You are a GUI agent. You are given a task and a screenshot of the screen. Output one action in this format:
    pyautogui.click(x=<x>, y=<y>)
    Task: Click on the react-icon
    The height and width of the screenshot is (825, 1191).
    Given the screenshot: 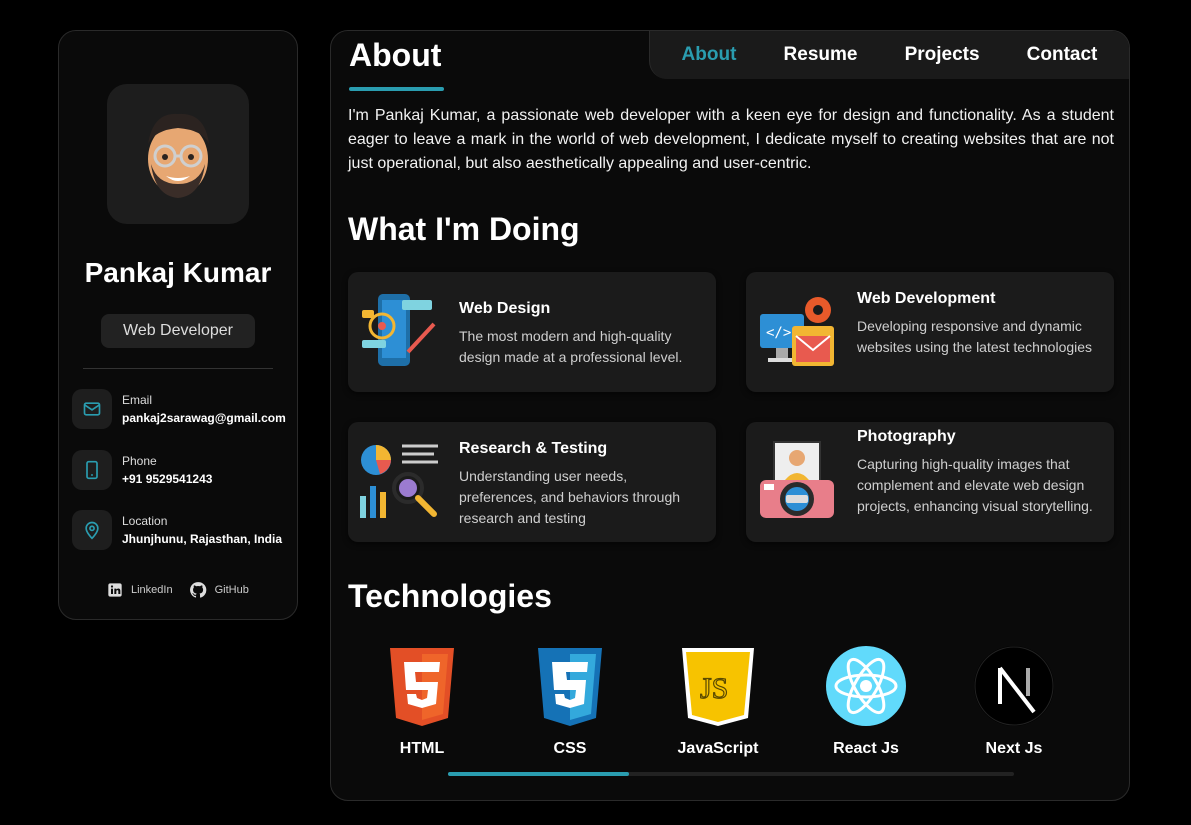 What is the action you would take?
    pyautogui.click(x=866, y=686)
    